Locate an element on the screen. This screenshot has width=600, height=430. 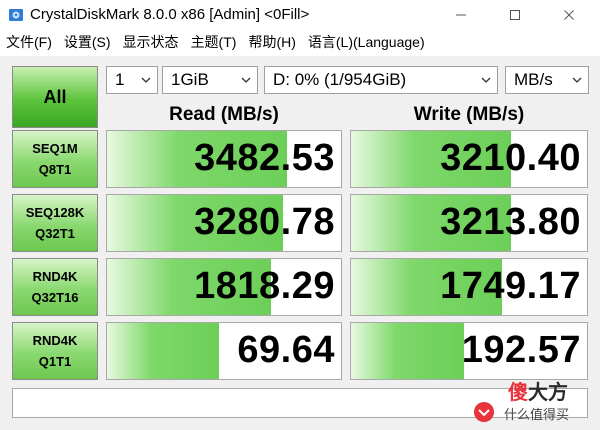
result-write-seq128k: 3213.80 is located at coordinates (469, 223).